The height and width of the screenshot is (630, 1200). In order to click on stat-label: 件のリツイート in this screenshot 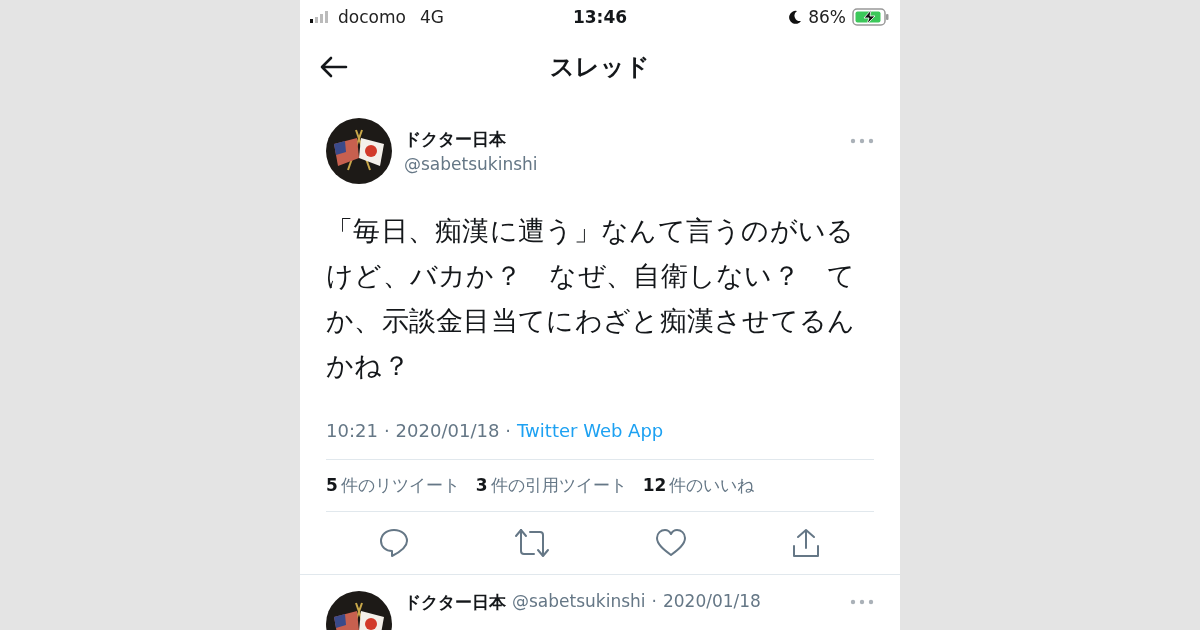, I will do `click(400, 485)`.